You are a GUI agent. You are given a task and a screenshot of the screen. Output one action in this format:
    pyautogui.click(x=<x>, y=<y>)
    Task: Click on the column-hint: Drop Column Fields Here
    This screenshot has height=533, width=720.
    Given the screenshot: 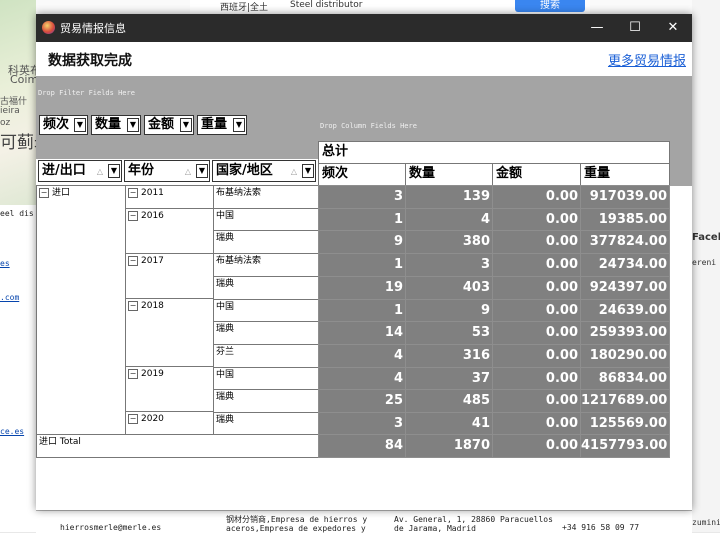 What is the action you would take?
    pyautogui.click(x=368, y=126)
    